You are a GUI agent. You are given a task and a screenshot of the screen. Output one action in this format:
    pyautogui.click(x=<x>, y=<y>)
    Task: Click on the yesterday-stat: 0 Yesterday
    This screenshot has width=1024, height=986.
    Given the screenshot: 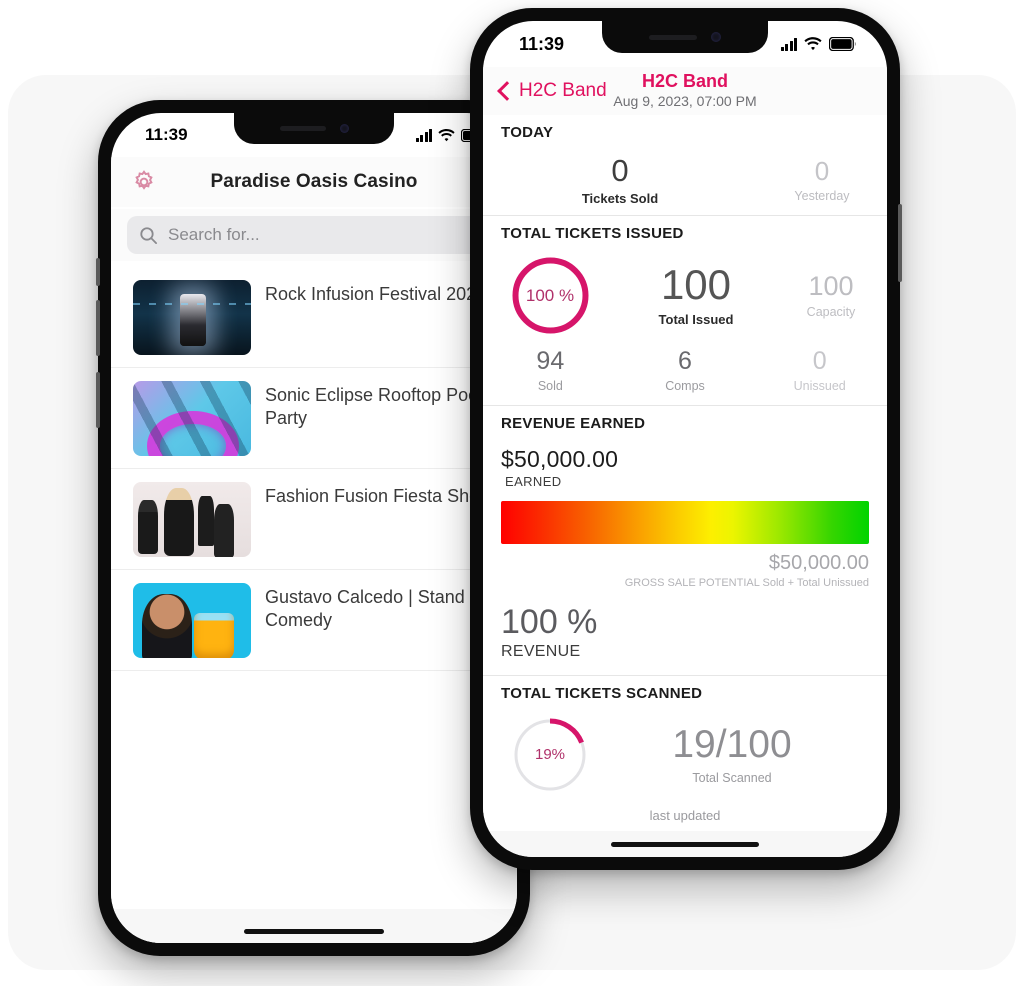 What is the action you would take?
    pyautogui.click(x=822, y=180)
    